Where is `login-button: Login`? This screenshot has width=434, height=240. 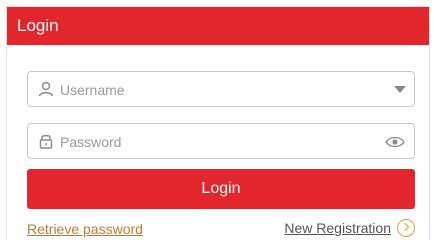 login-button: Login is located at coordinates (221, 189).